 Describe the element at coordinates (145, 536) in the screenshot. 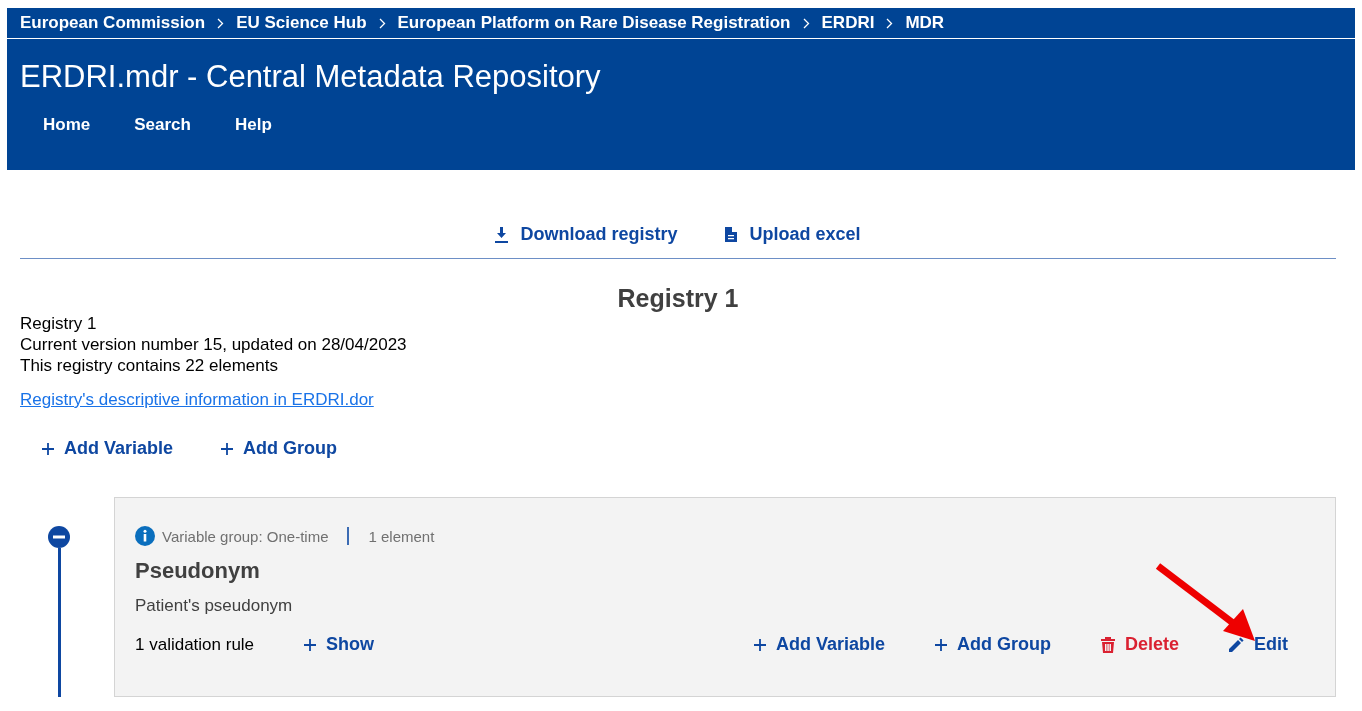

I see `info-icon` at that location.